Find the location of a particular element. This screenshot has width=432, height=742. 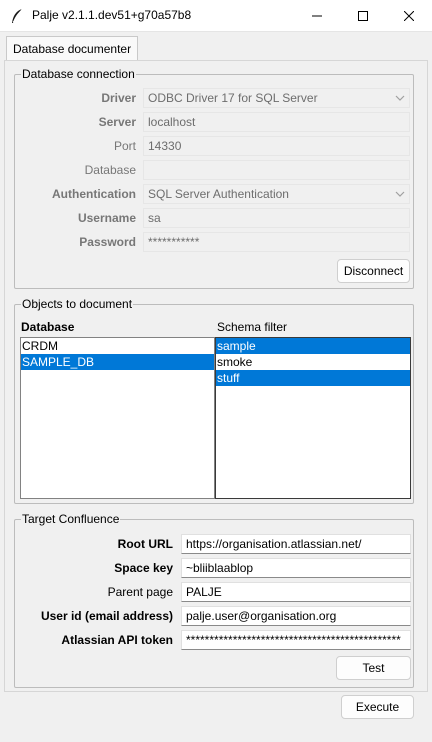

port-label: Port is located at coordinates (124, 146).